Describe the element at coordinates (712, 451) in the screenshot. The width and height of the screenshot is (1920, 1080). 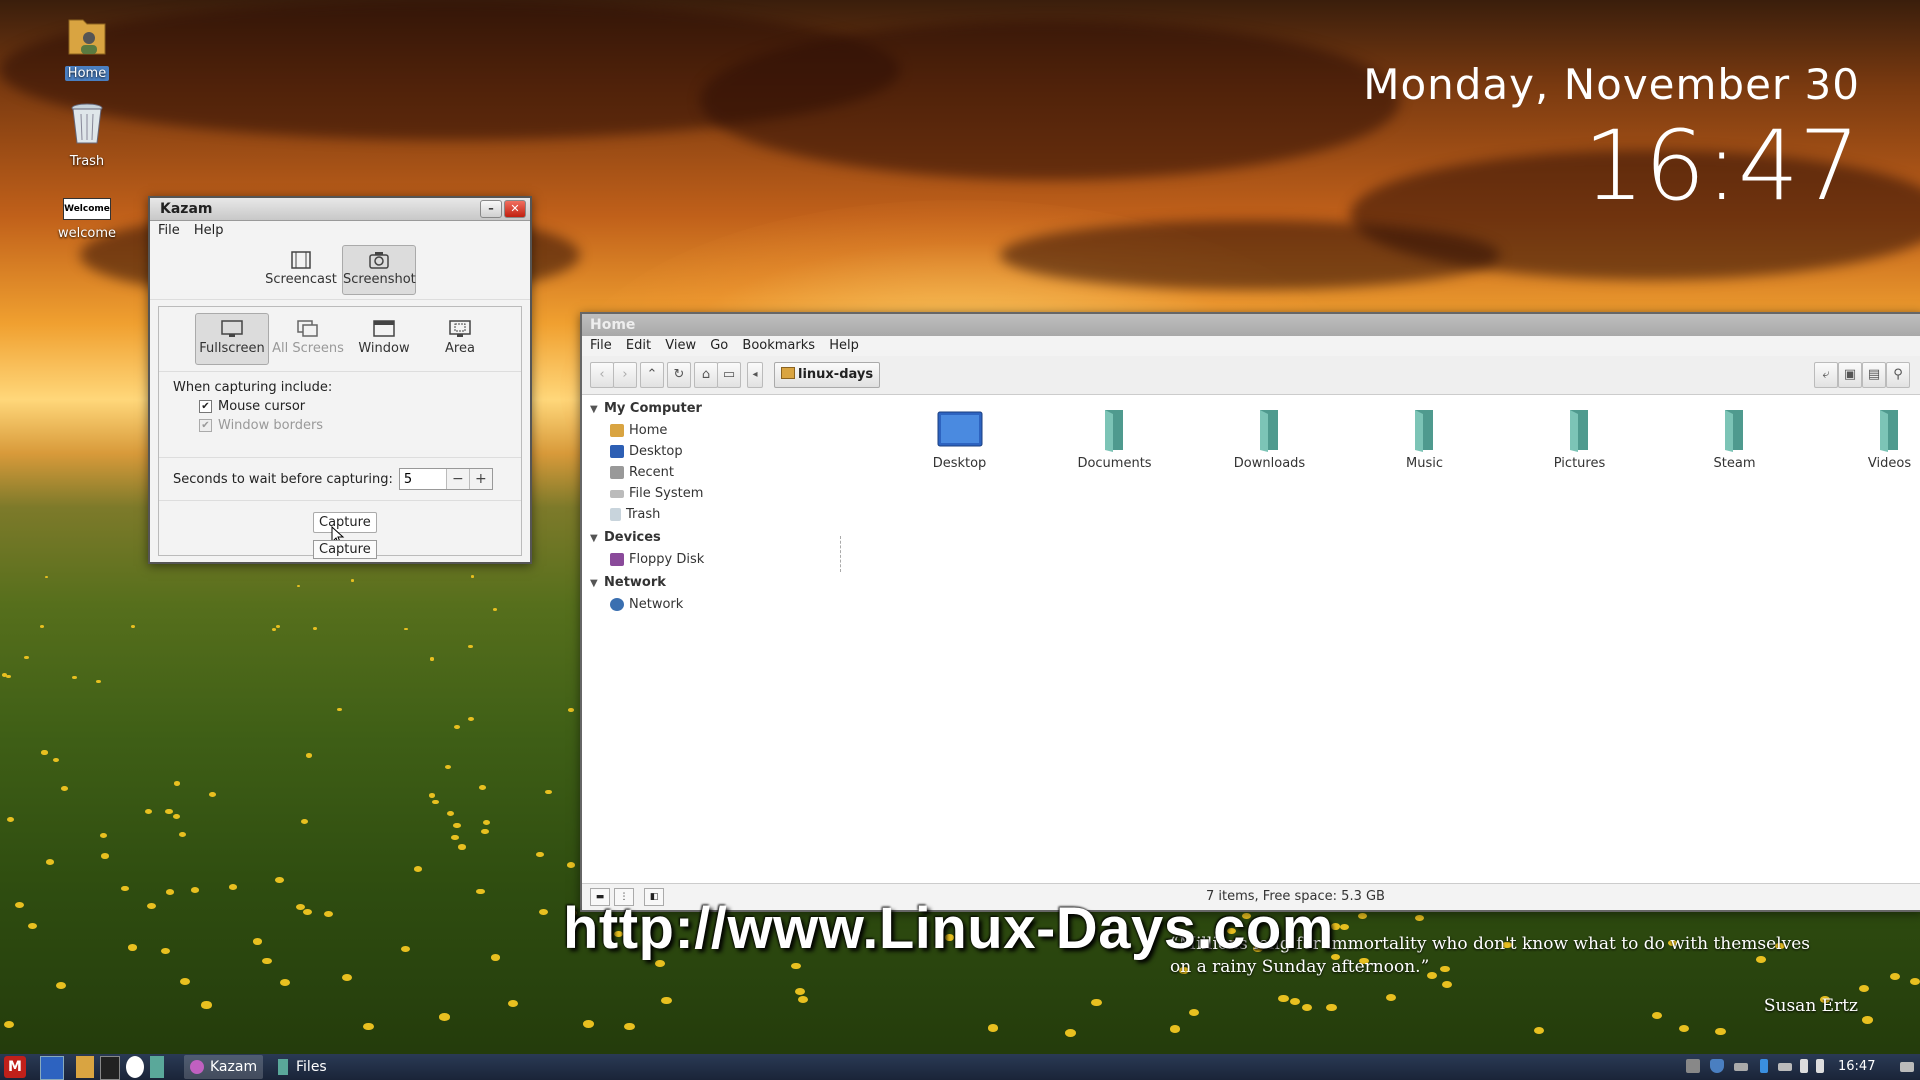
I see `sidebar-item-desktop: Desktop` at that location.